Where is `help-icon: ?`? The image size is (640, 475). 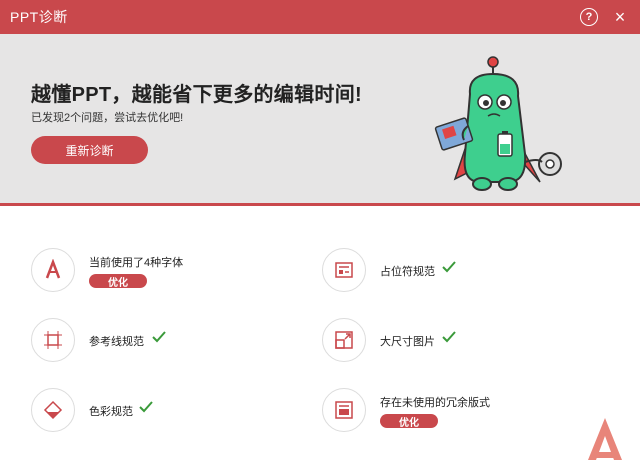
help-icon: ? is located at coordinates (589, 17).